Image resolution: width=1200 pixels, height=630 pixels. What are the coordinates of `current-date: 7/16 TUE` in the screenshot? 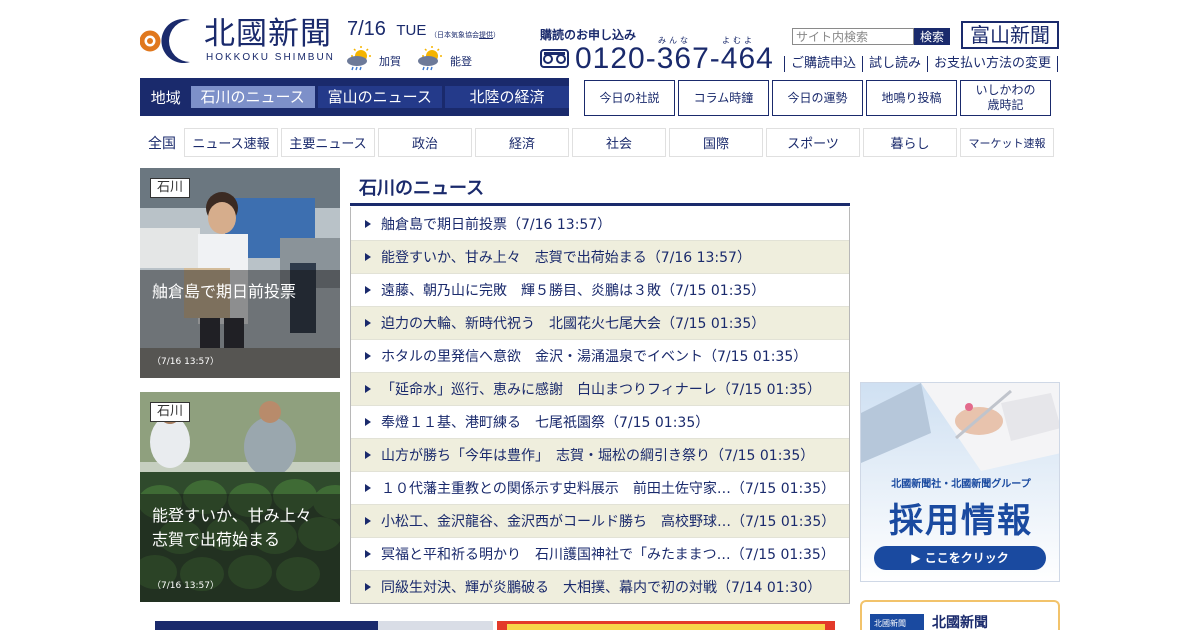 It's located at (386, 29).